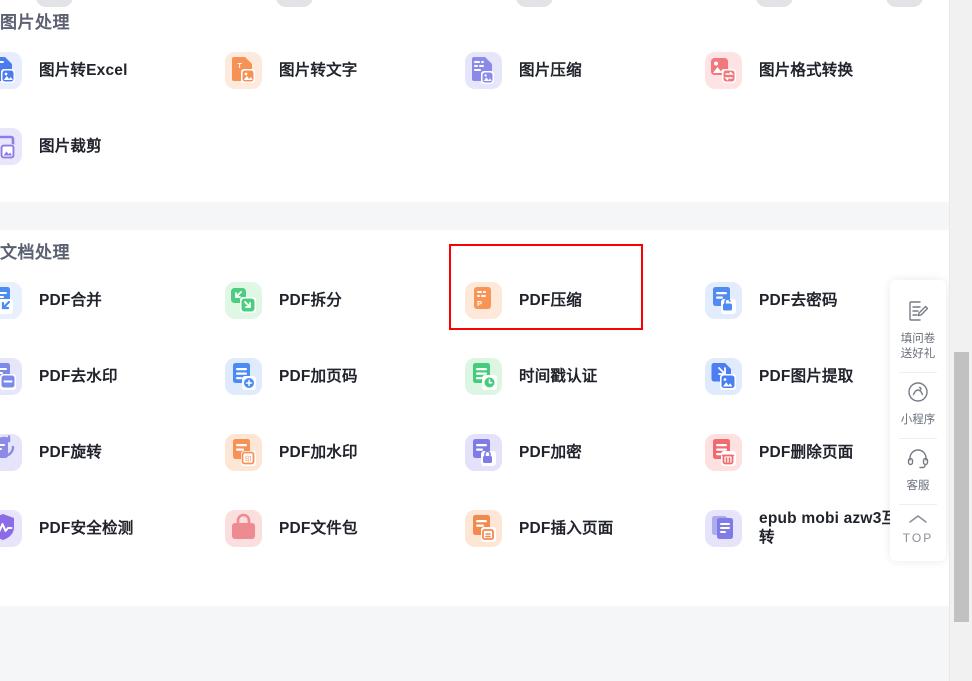 The width and height of the screenshot is (972, 681). Describe the element at coordinates (318, 528) in the screenshot. I see `tool-label: PDF文件包` at that location.